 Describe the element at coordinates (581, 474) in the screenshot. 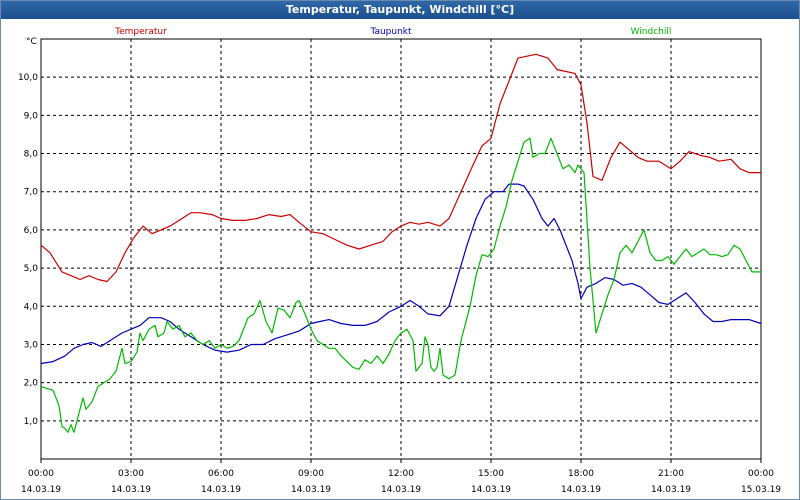

I see `x-tick-time: 18:00` at that location.